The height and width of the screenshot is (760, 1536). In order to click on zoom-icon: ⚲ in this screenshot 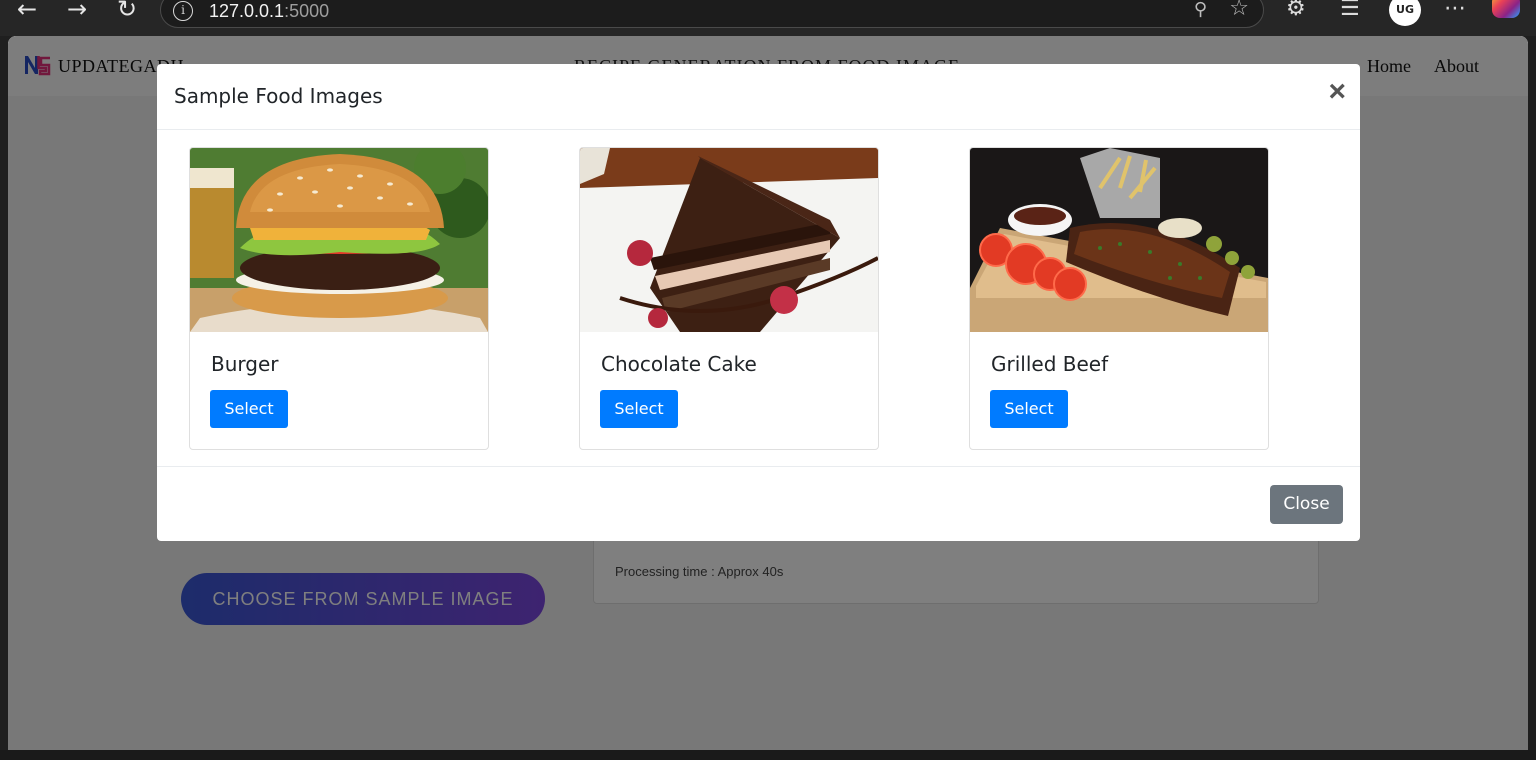, I will do `click(1200, 10)`.